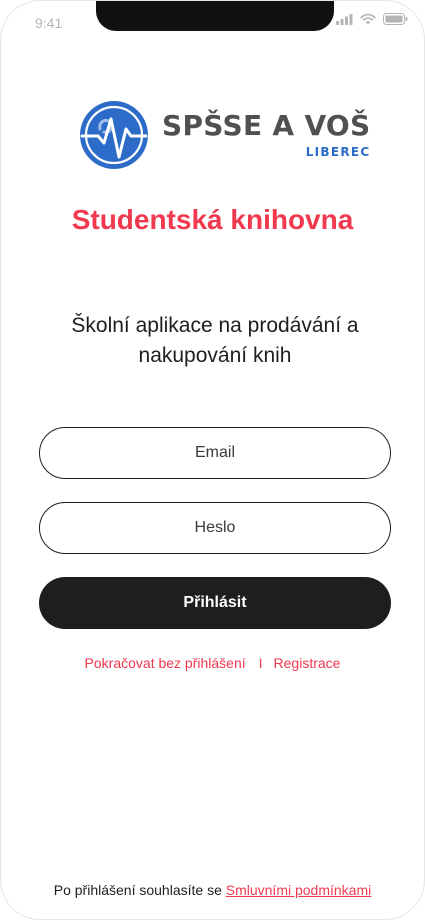  I want to click on link-separator: I, so click(260, 663).